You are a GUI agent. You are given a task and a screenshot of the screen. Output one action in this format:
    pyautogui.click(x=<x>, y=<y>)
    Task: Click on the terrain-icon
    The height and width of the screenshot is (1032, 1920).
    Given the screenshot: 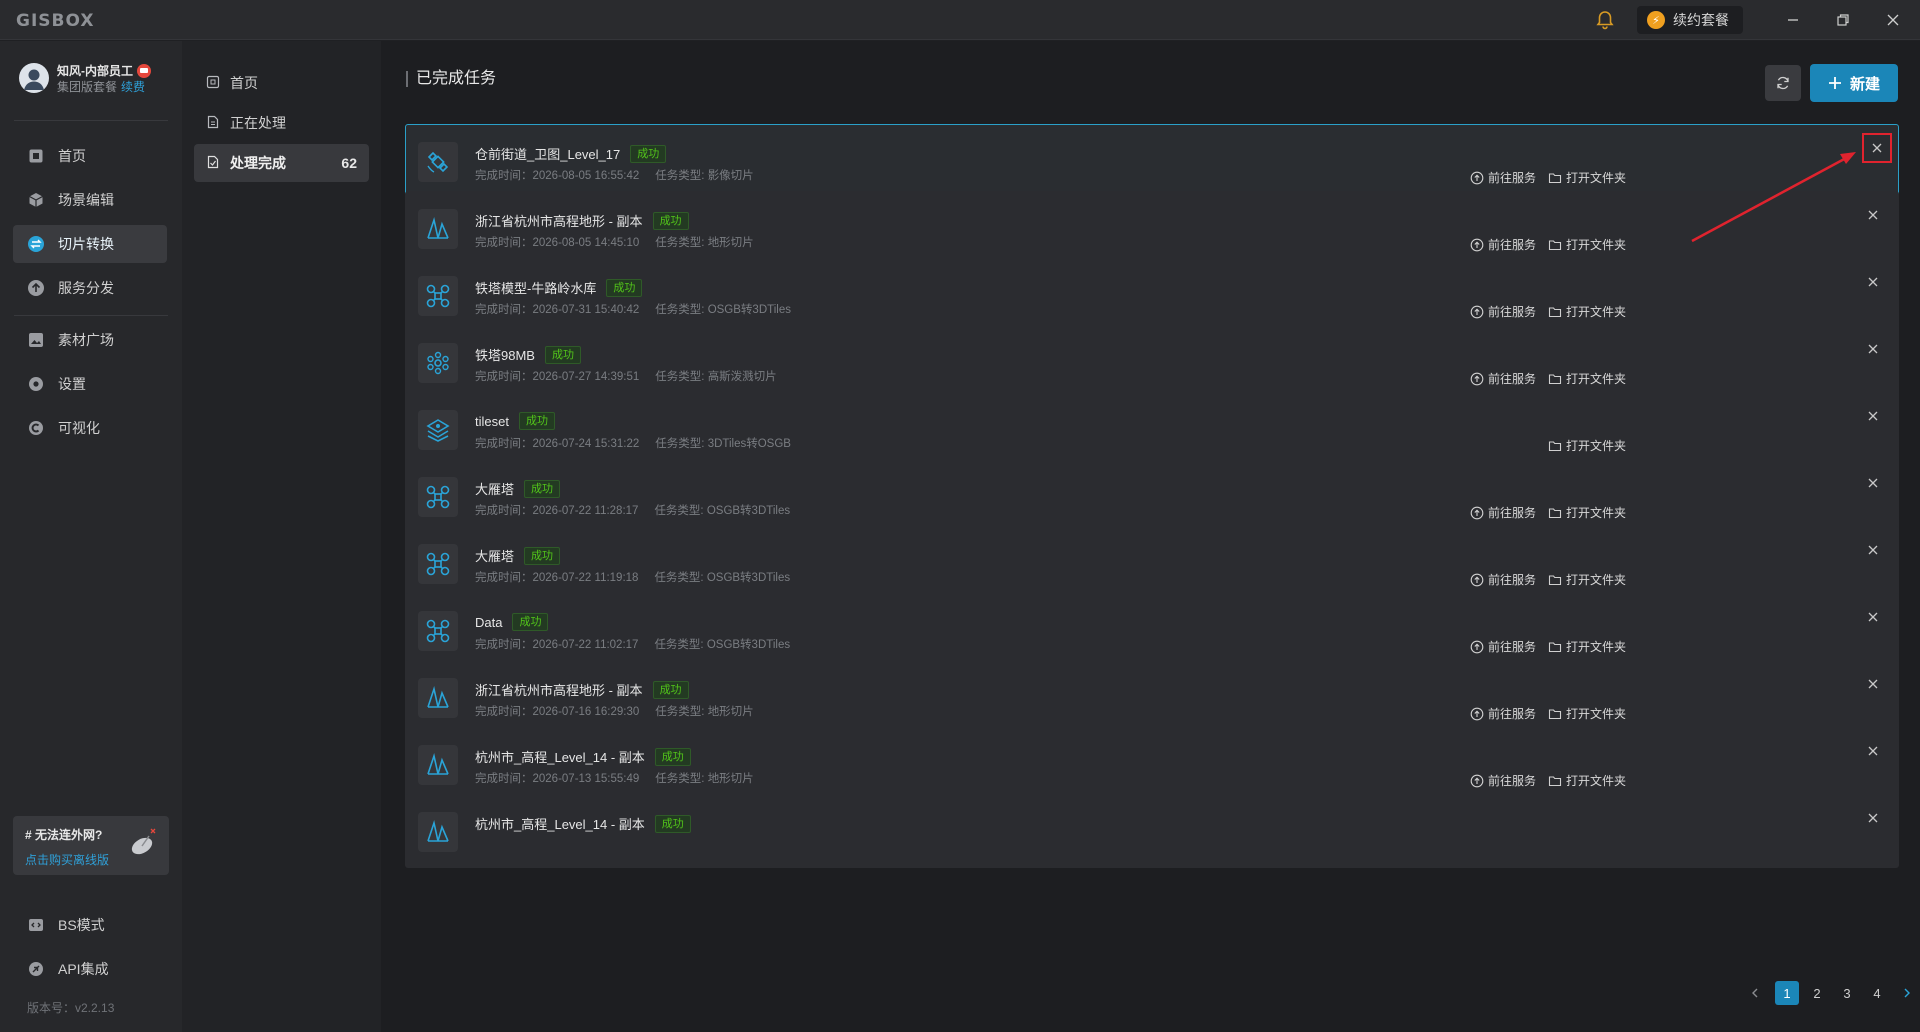 What is the action you would take?
    pyautogui.click(x=438, y=765)
    